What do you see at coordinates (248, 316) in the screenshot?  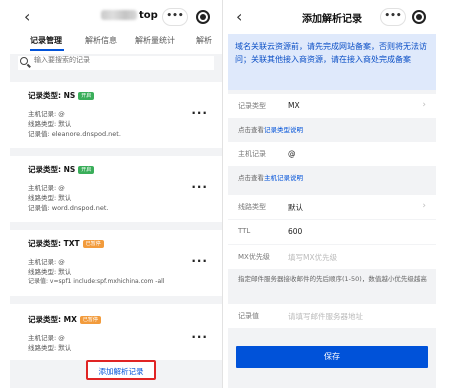 I see `field-label: 记录值` at bounding box center [248, 316].